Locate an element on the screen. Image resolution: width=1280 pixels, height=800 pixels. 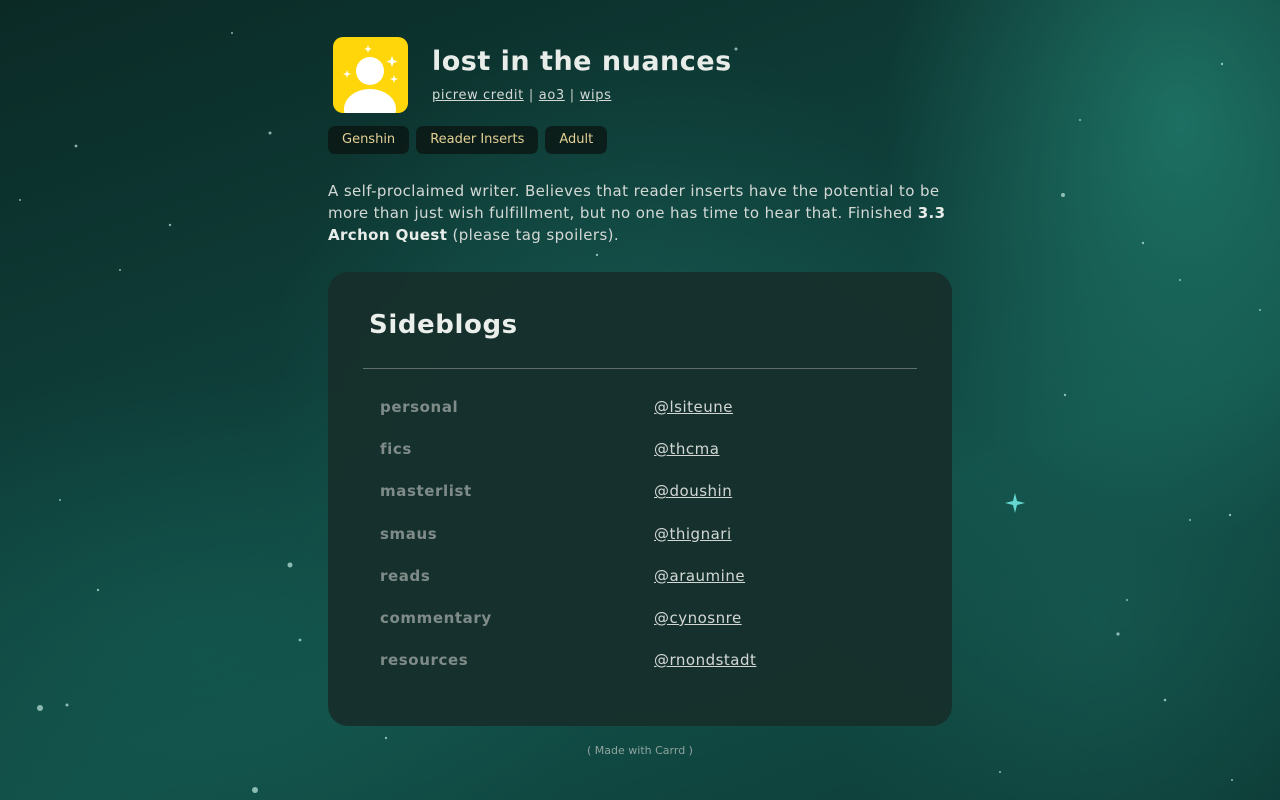
sideblog-label: masterlist is located at coordinates (426, 491).